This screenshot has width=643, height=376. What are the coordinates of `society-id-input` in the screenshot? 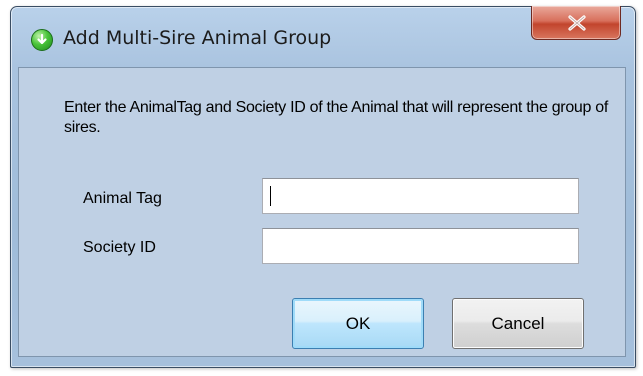 It's located at (420, 246).